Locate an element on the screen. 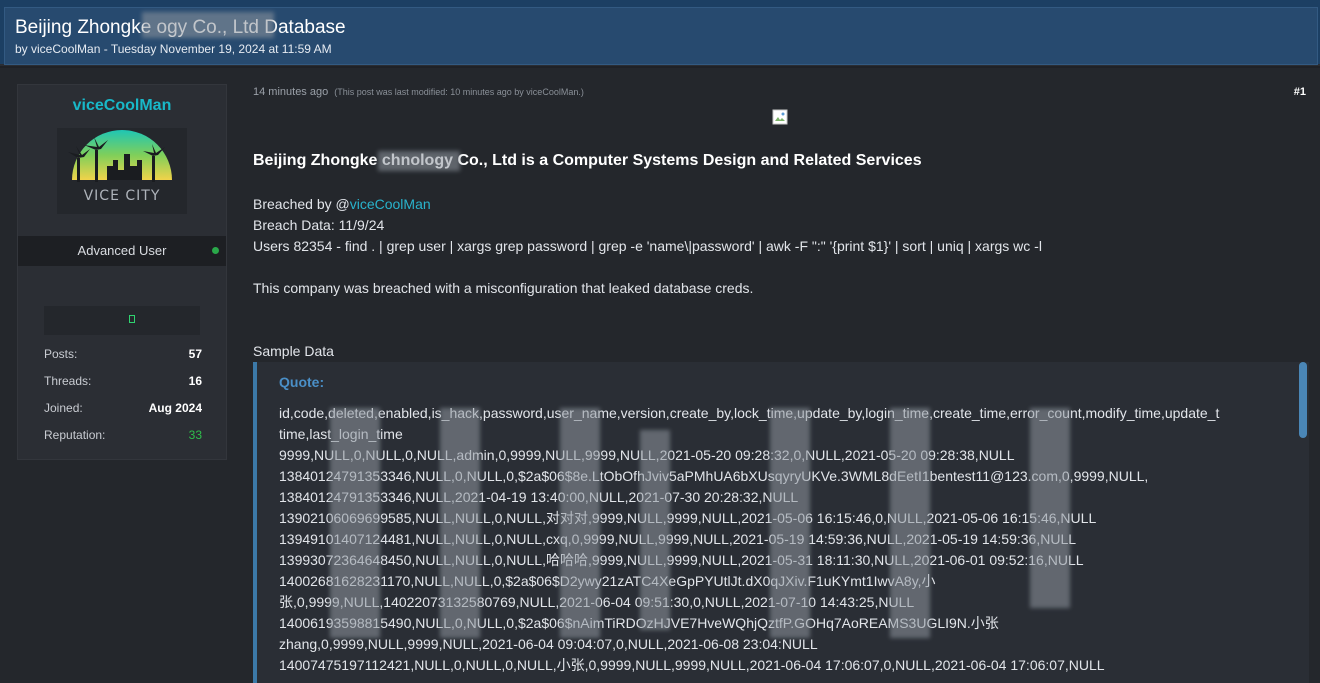 The height and width of the screenshot is (683, 1320). stat-value: 16 is located at coordinates (195, 381).